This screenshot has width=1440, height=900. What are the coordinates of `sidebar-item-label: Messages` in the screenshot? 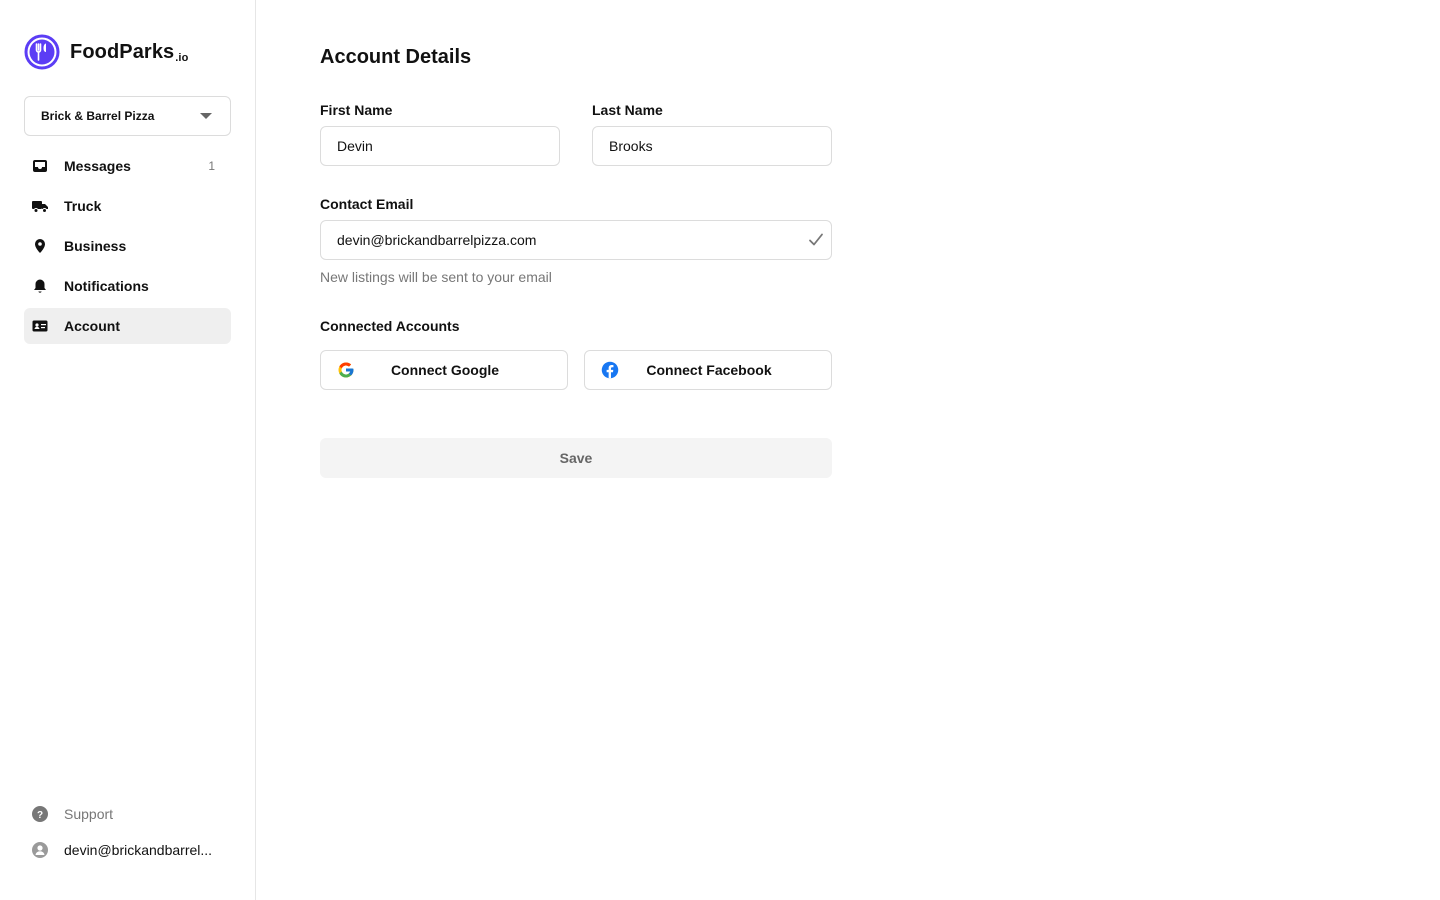 It's located at (97, 166).